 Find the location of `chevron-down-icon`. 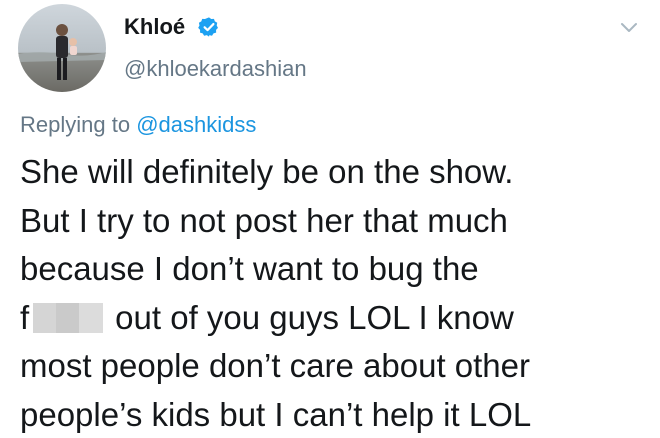

chevron-down-icon is located at coordinates (629, 28).